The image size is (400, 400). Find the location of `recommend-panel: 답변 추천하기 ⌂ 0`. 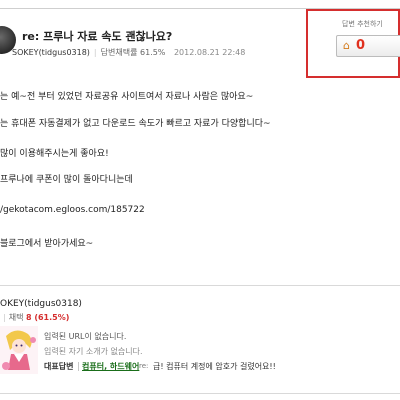

recommend-panel: 답변 추천하기 ⌂ 0 is located at coordinates (353, 43).